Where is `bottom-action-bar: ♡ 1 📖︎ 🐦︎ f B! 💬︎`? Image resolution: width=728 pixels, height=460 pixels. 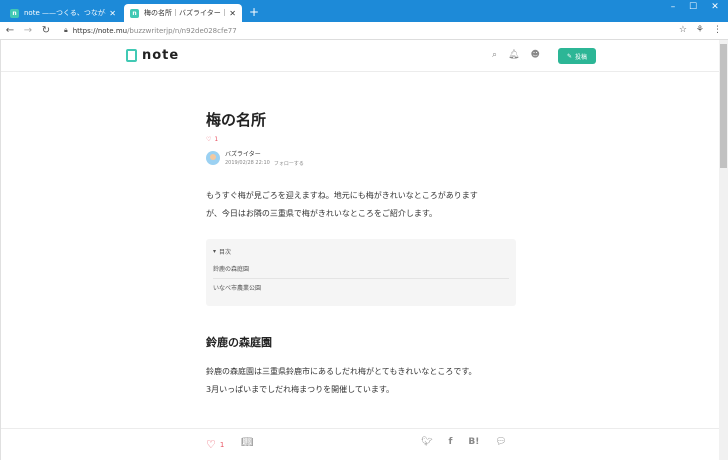
bottom-action-bar: ♡ 1 📖︎ 🐦︎ f B! 💬︎ is located at coordinates (360, 444).